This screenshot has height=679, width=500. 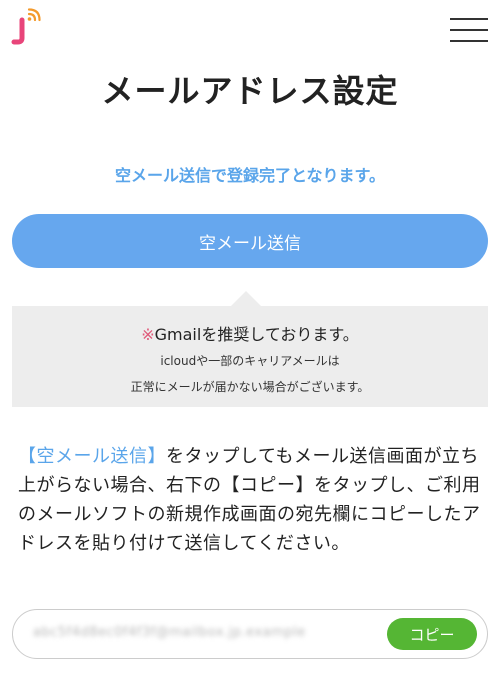 What do you see at coordinates (250, 361) in the screenshot?
I see `notice-sub-line-1: icloudや一部のキャリアメールは` at bounding box center [250, 361].